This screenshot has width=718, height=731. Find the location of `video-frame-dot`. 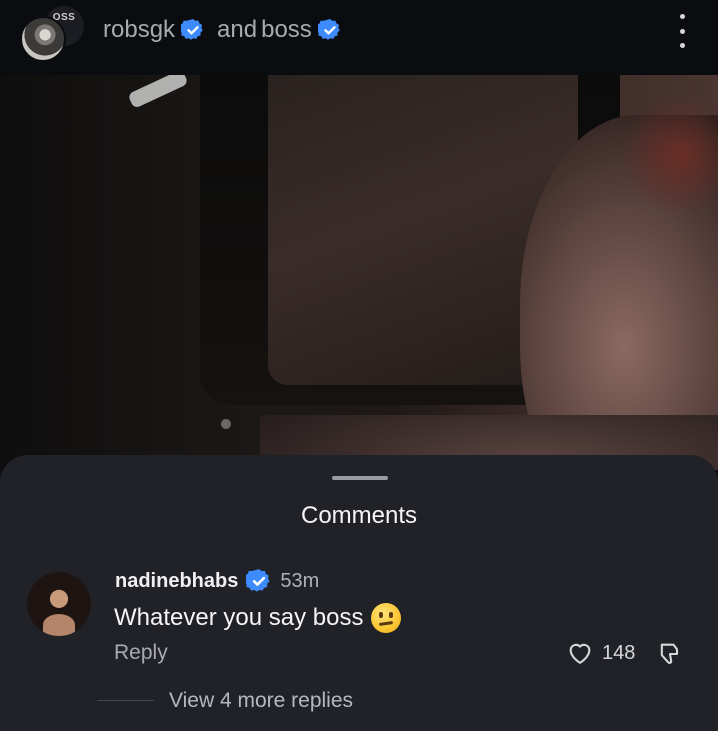

video-frame-dot is located at coordinates (226, 424).